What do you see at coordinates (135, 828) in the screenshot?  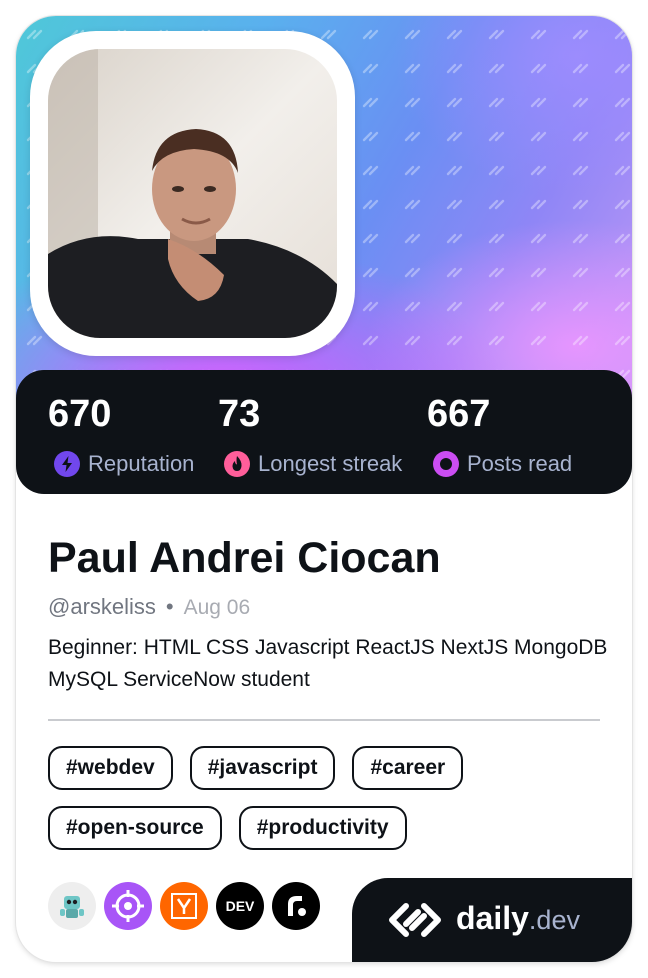 I see `tag-open-source: #open-source` at bounding box center [135, 828].